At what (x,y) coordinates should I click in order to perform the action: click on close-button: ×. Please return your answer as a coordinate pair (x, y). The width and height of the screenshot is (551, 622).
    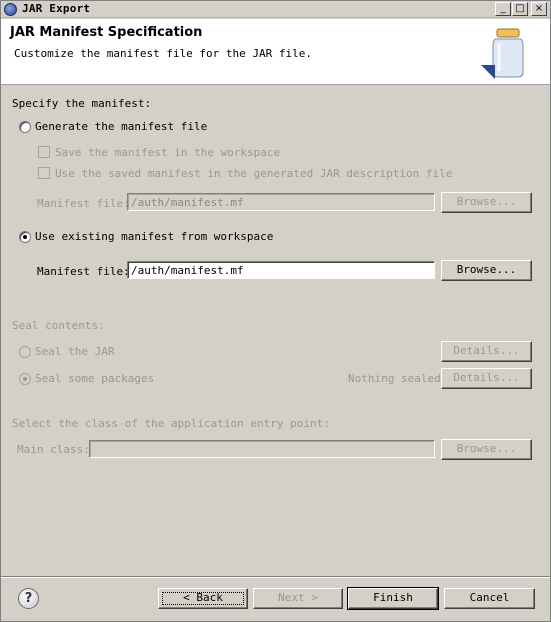
    Looking at the image, I should click on (539, 9).